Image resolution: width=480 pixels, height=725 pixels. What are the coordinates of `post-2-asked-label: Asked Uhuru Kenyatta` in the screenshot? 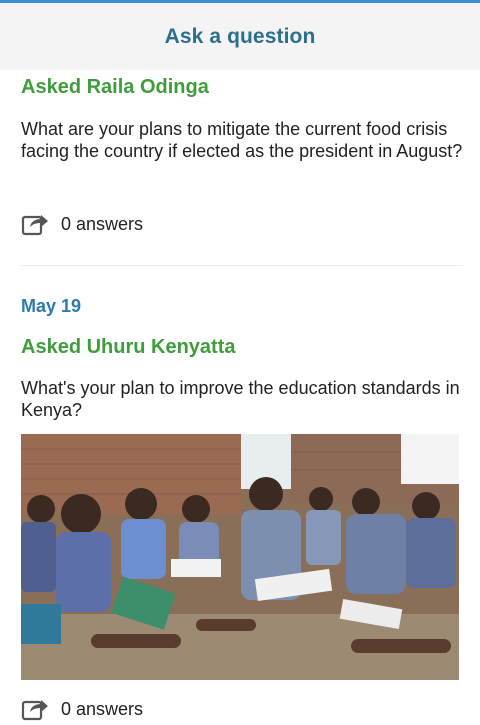 It's located at (128, 347).